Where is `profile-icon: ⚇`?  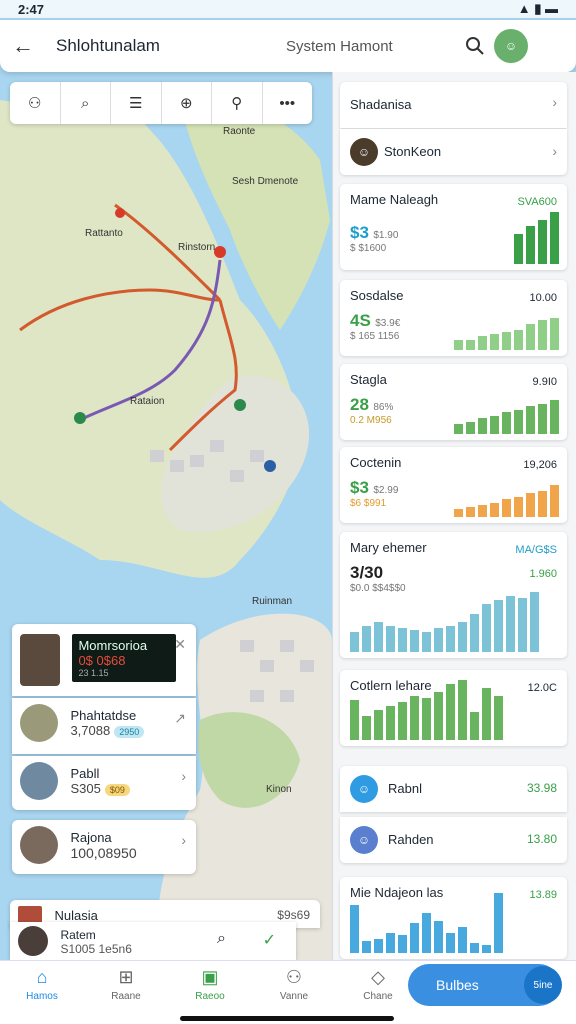
profile-icon: ⚇ is located at coordinates (294, 977).